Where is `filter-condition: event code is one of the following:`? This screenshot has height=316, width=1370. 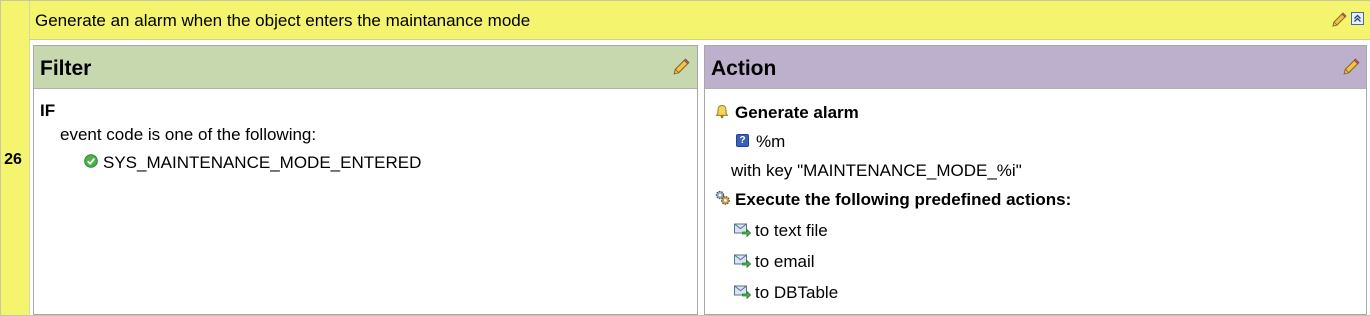
filter-condition: event code is one of the following: is located at coordinates (188, 134).